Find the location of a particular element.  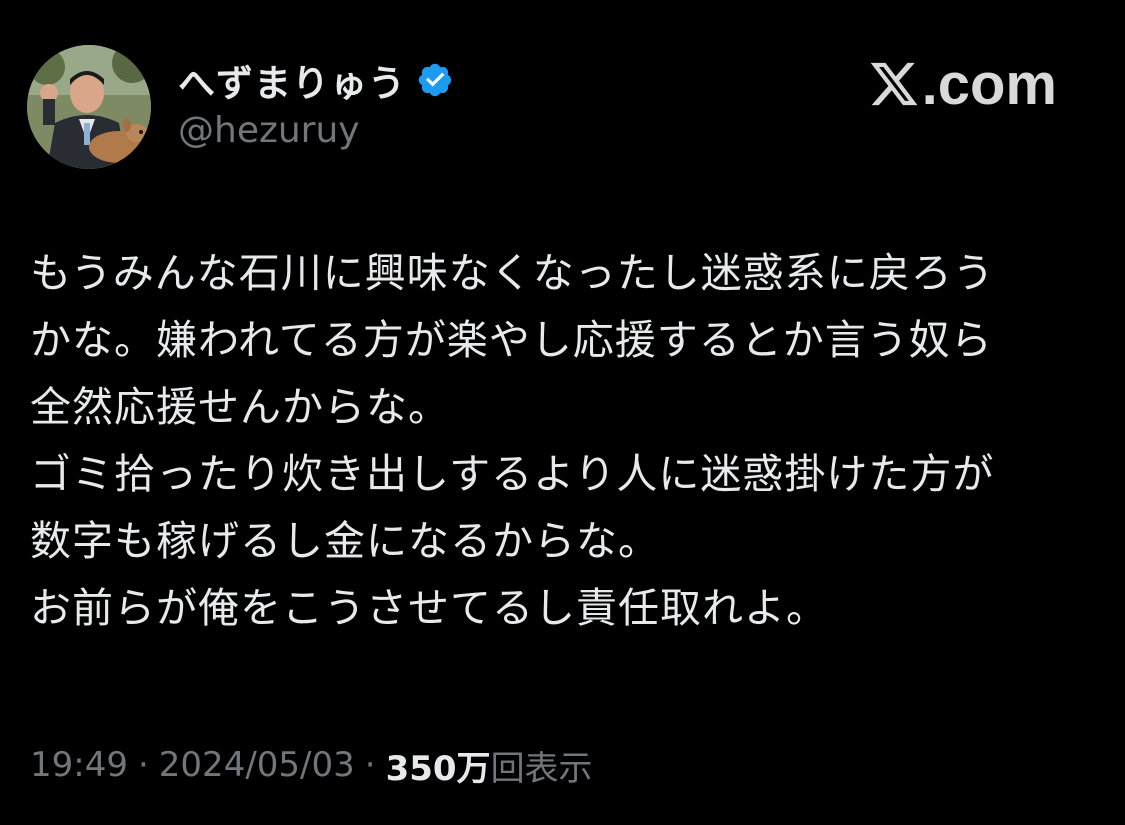

author-name-row: へずまりゅう is located at coordinates (316, 80).